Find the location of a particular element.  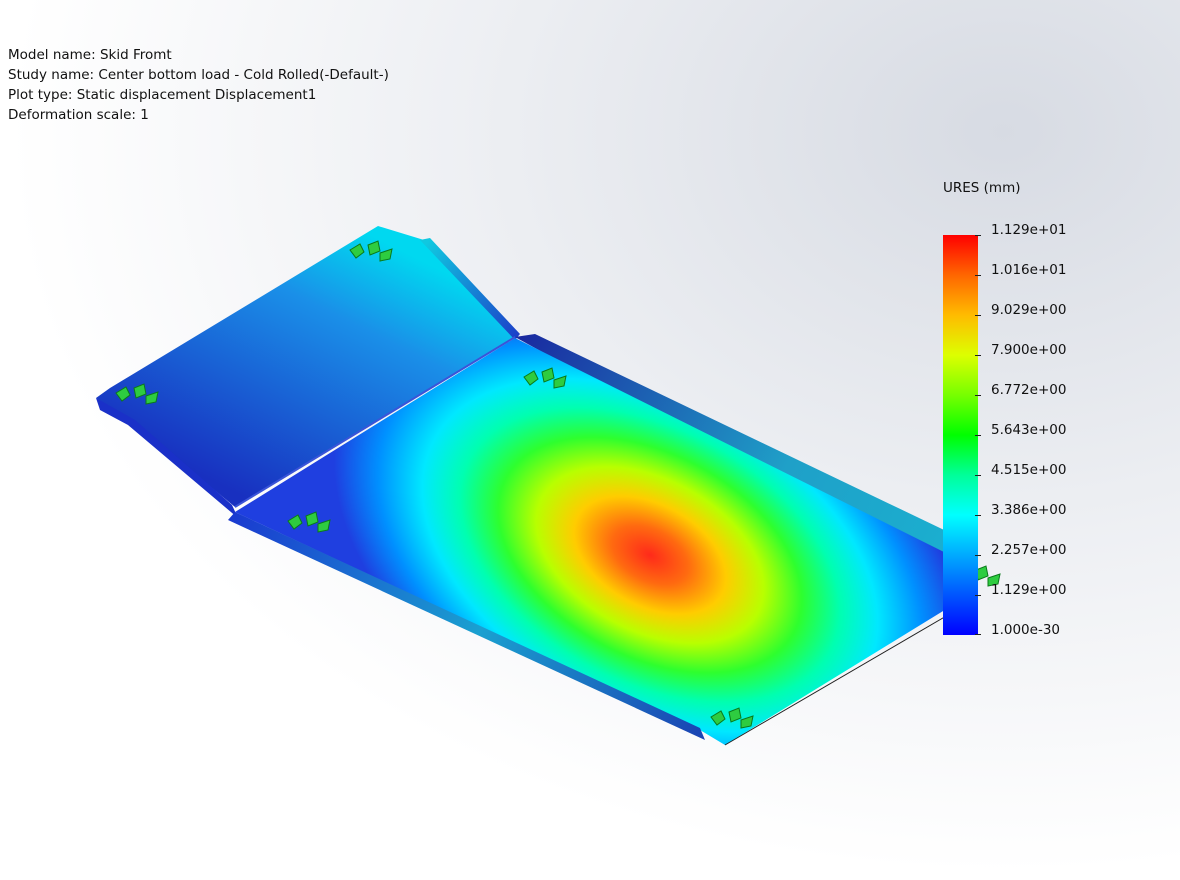

color-bar is located at coordinates (960, 435).